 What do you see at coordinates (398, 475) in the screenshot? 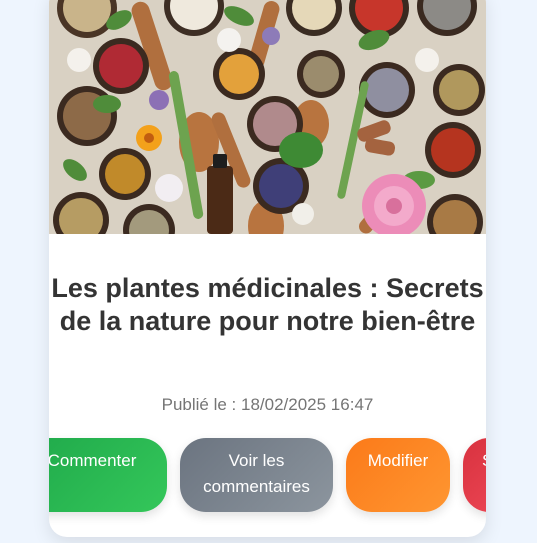
I see `edit-button: Modifier` at bounding box center [398, 475].